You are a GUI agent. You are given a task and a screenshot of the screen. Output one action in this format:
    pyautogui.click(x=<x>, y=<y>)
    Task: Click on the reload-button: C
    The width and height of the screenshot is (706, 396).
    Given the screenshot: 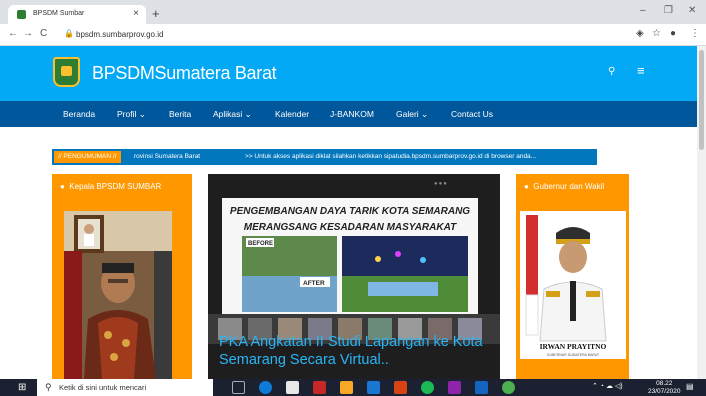 What is the action you would take?
    pyautogui.click(x=43, y=33)
    